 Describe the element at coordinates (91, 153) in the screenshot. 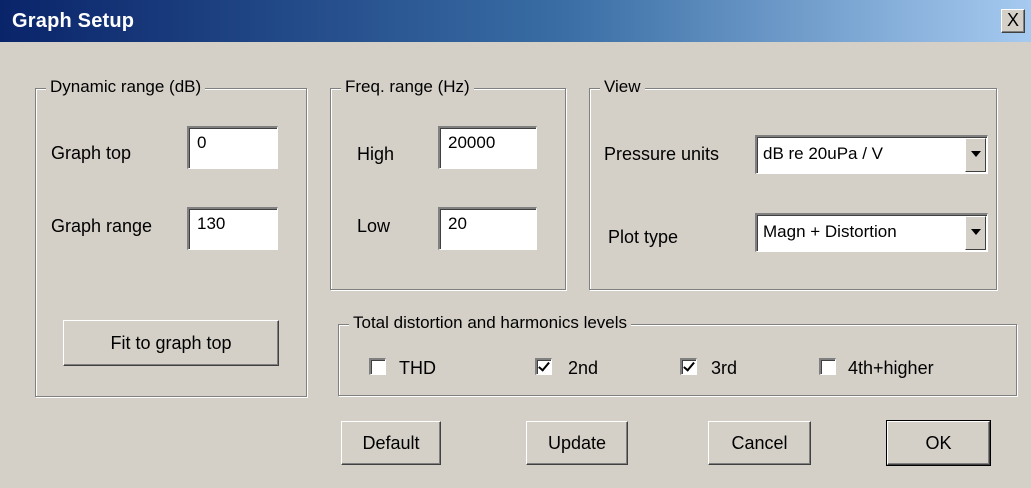

I see `graph-top-label: Graph top` at that location.